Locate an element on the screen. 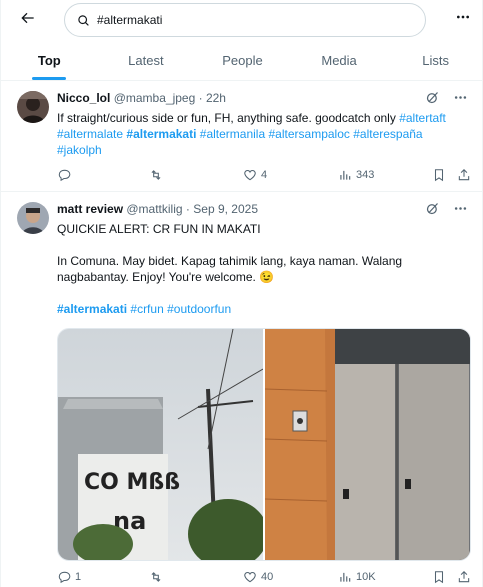 This screenshot has height=587, width=483. tab-label: Top is located at coordinates (49, 60).